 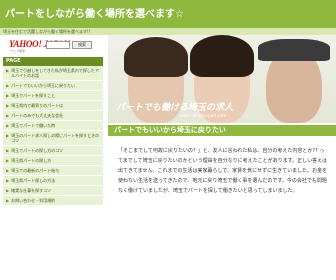 What do you see at coordinates (203, 115) in the screenshot?
I see `banner-url: www.saitama-part.com` at bounding box center [203, 115].